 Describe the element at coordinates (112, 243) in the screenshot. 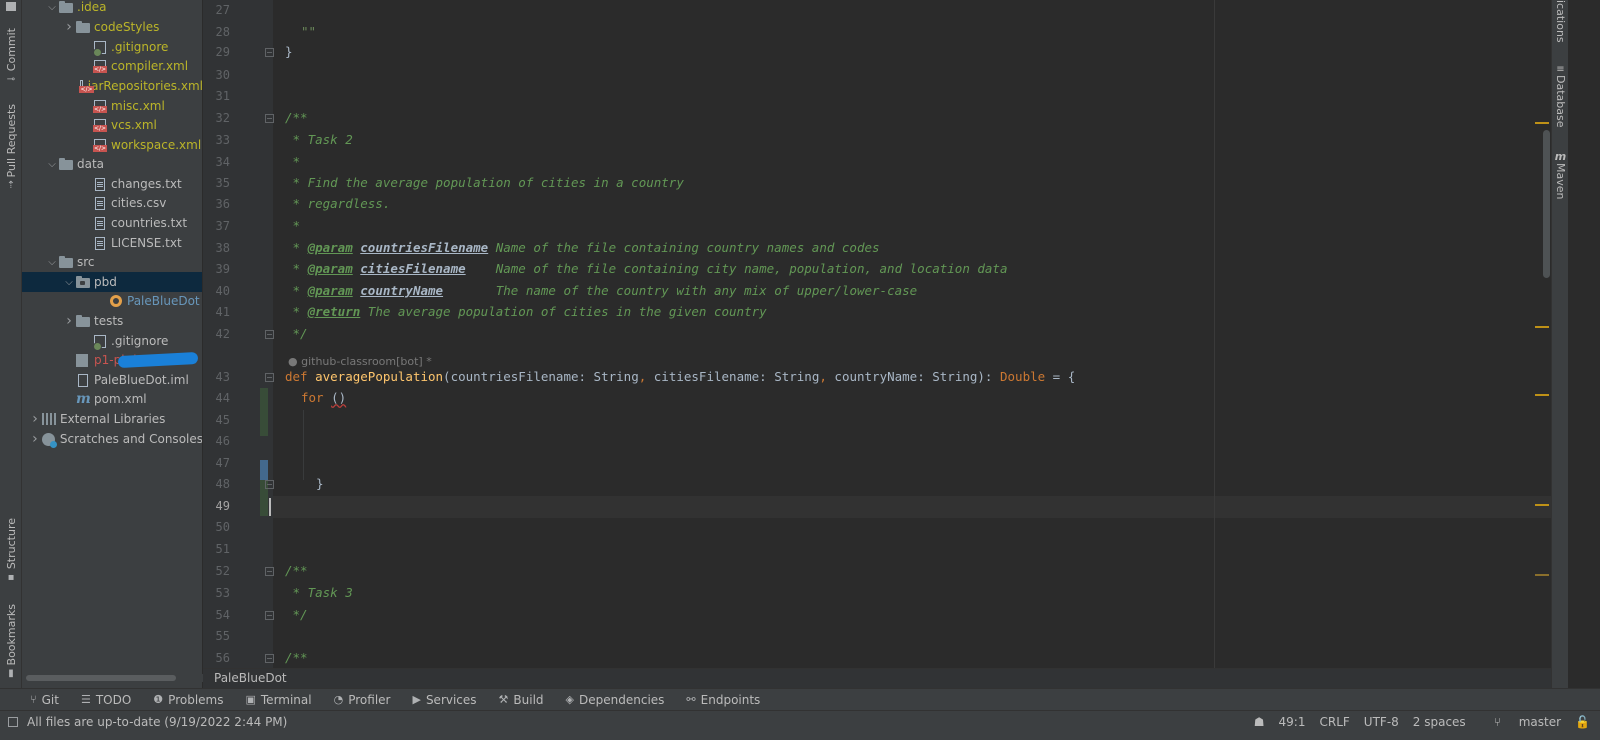

I see `tree-item: LICENSE.txt` at that location.